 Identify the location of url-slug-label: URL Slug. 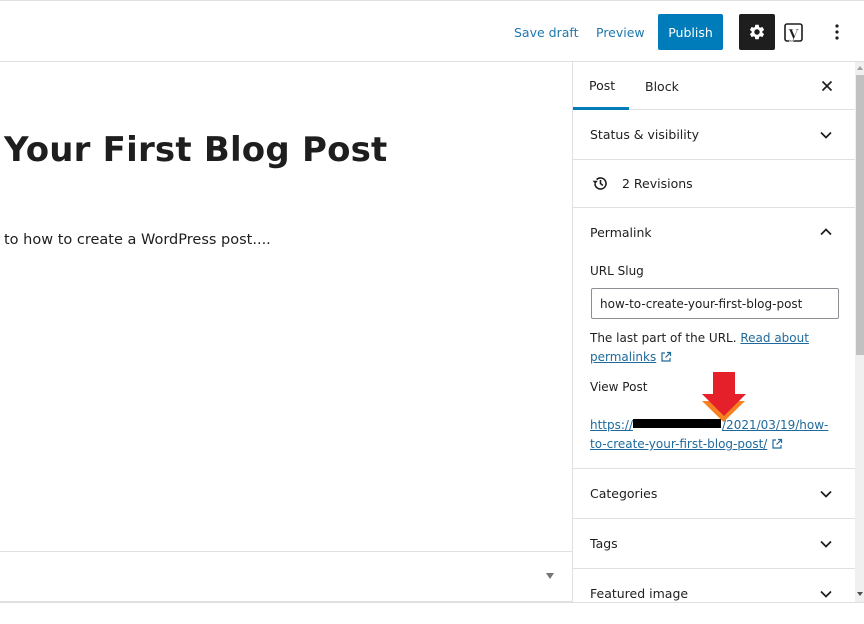
(617, 271).